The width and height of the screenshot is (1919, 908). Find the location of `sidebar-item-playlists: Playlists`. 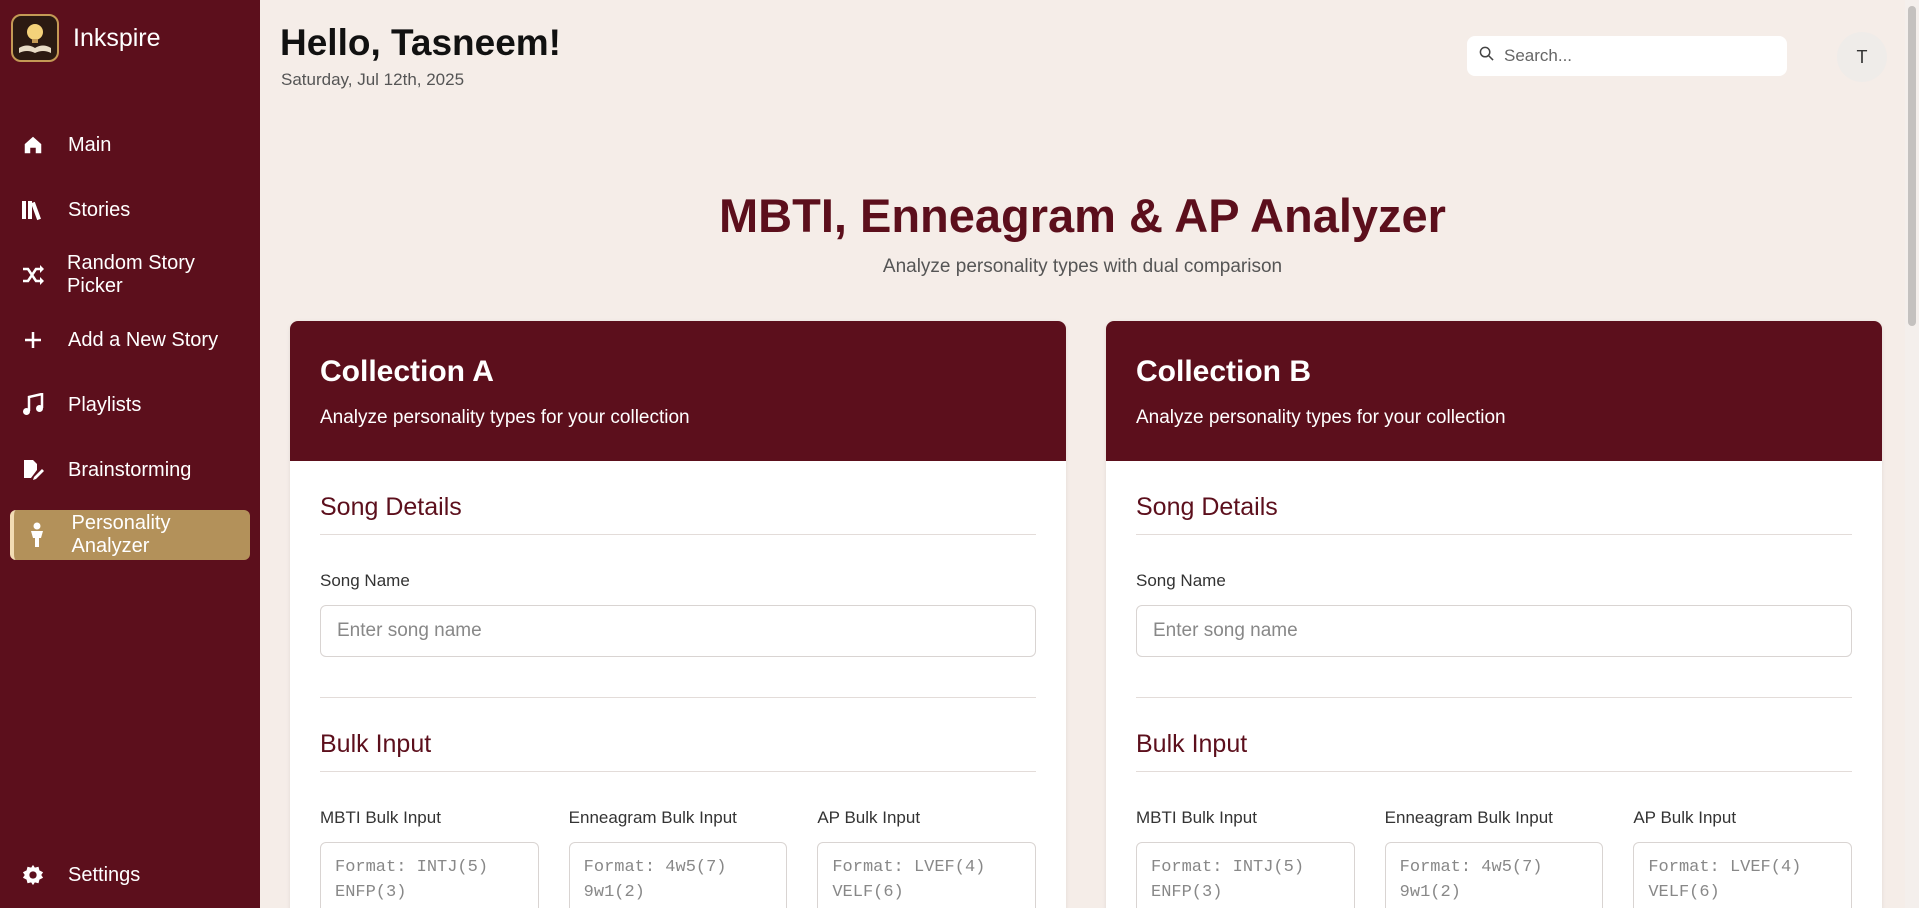

sidebar-item-playlists: Playlists is located at coordinates (130, 405).